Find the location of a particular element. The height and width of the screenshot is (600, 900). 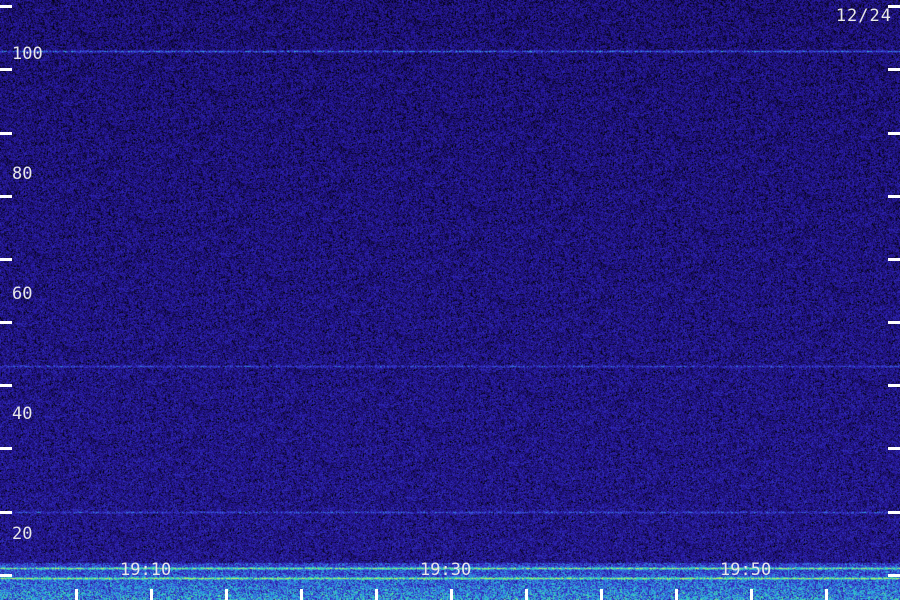

x-tick-label-1930: 19:30 is located at coordinates (446, 570).